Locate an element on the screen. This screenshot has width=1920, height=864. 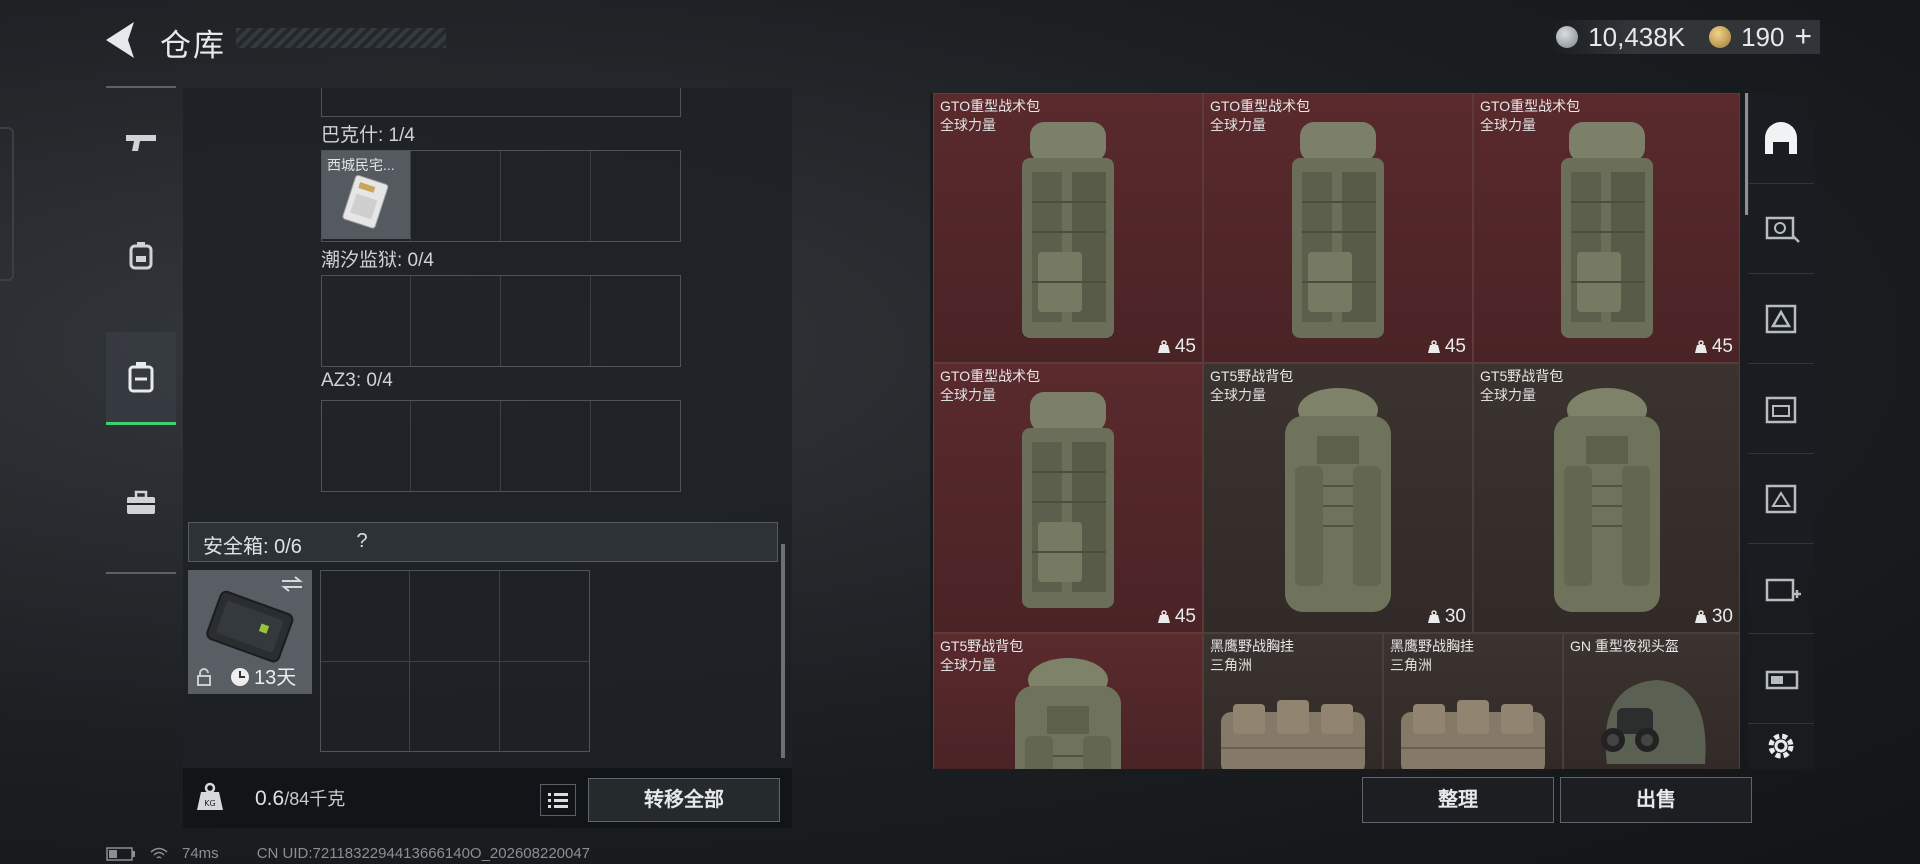
tab-medical is located at coordinates (1781, 588).